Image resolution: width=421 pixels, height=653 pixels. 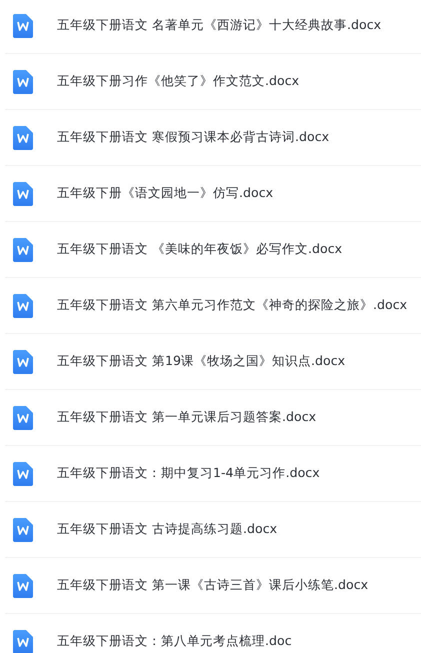 What do you see at coordinates (186, 417) in the screenshot?
I see `file-name: 五年级下册语文 第一单元课后习题答案.docx` at bounding box center [186, 417].